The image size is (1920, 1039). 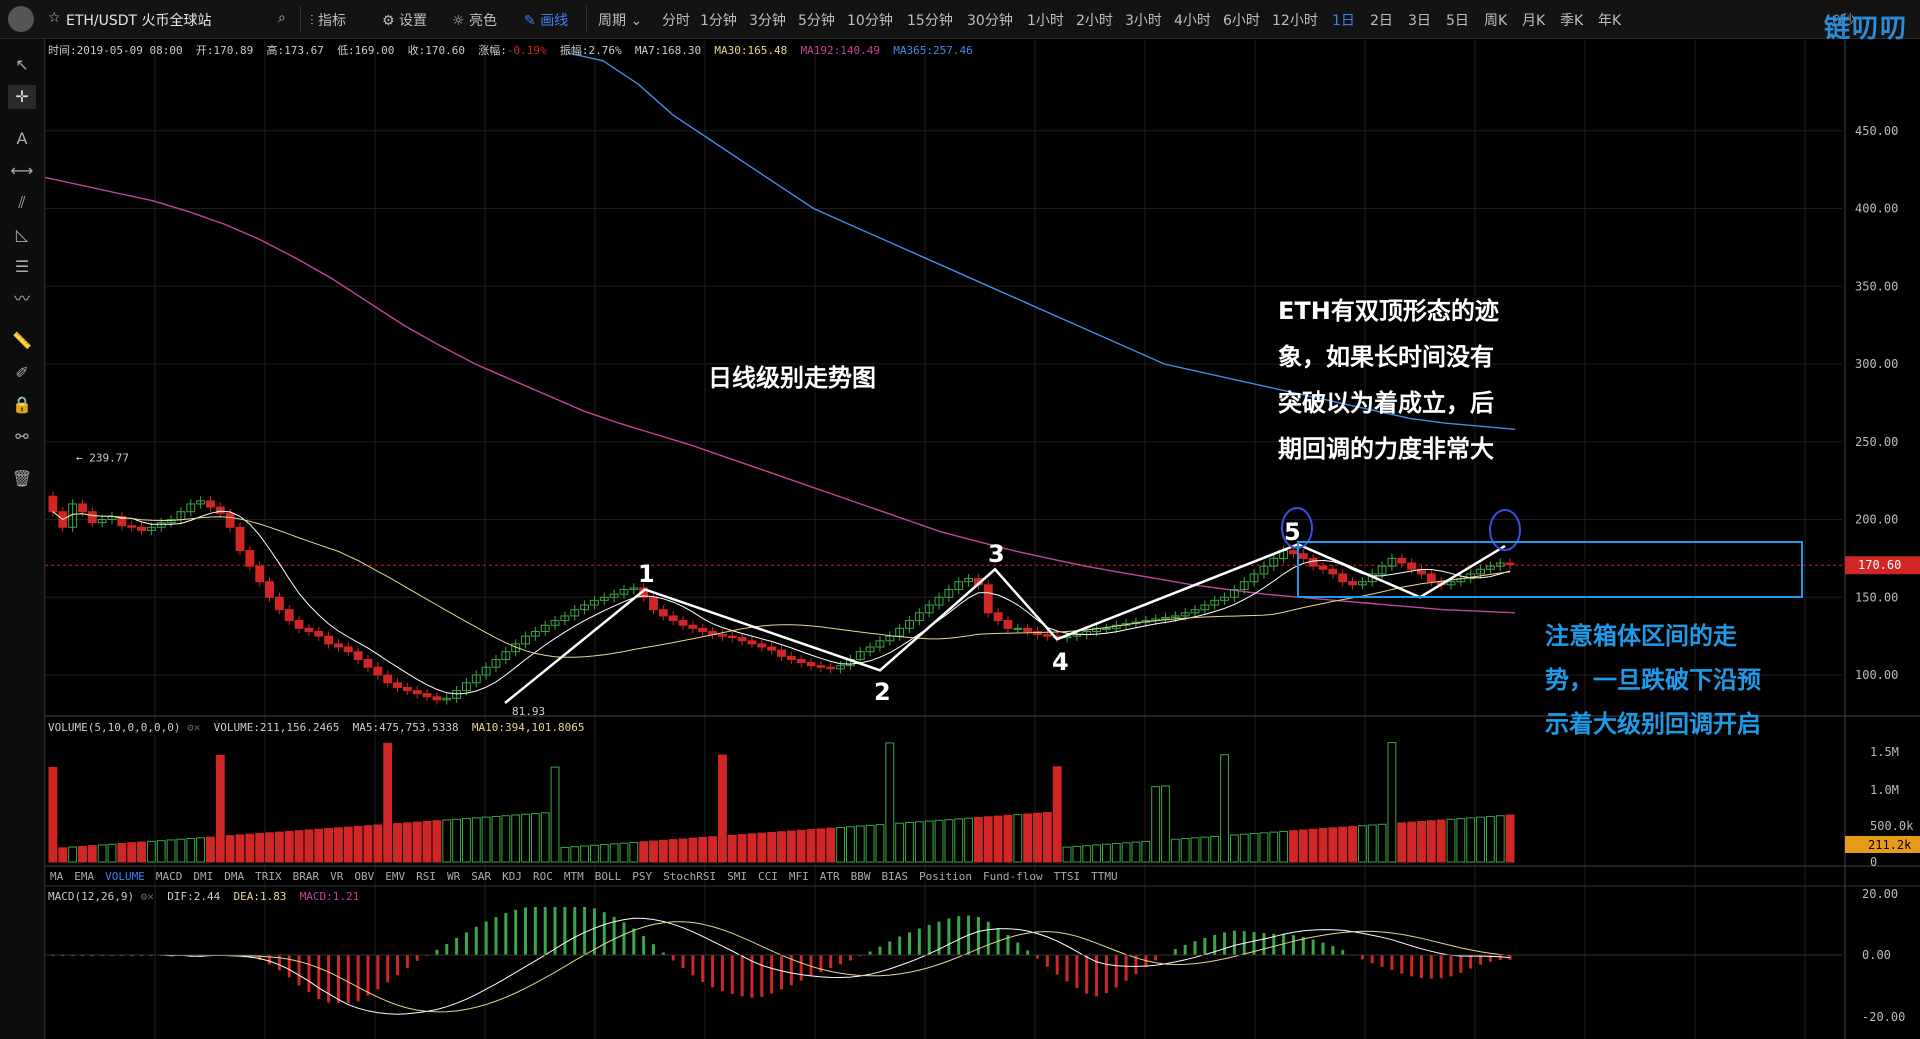 I want to click on indicator-tab-15: ROC, so click(x=543, y=876).